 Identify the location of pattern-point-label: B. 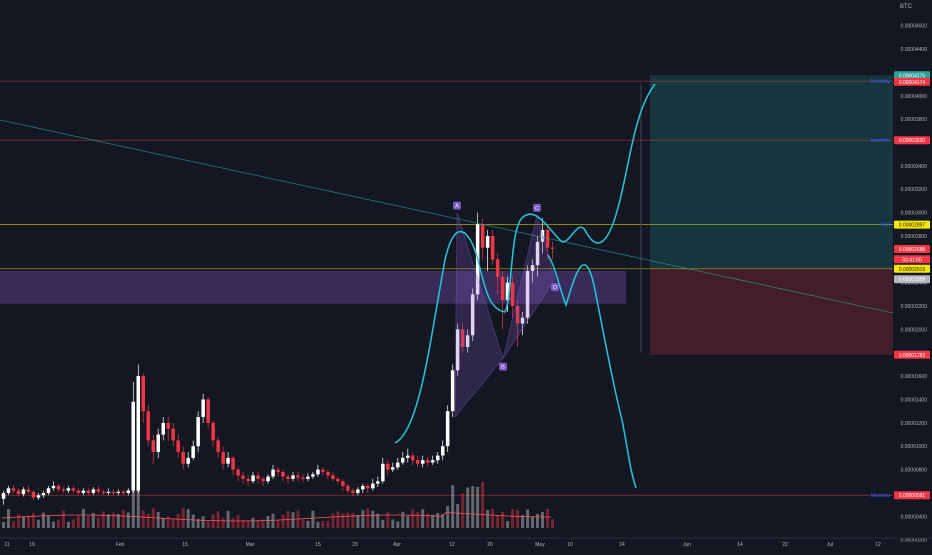
(503, 368).